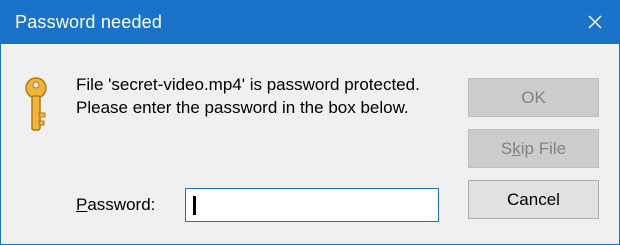 The width and height of the screenshot is (620, 245). I want to click on window-title: Password needed, so click(89, 22).